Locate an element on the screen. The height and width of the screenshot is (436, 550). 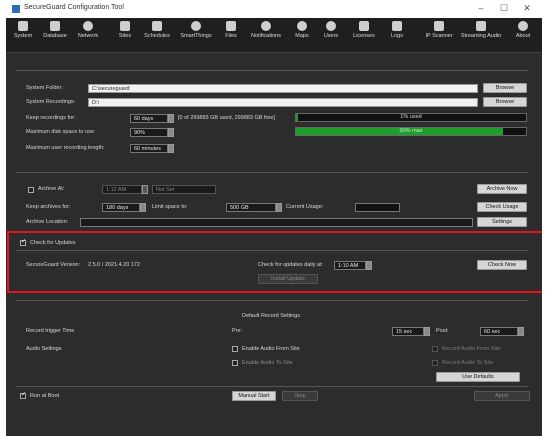
toolbar-label: IP Scanner is located at coordinates (439, 36).